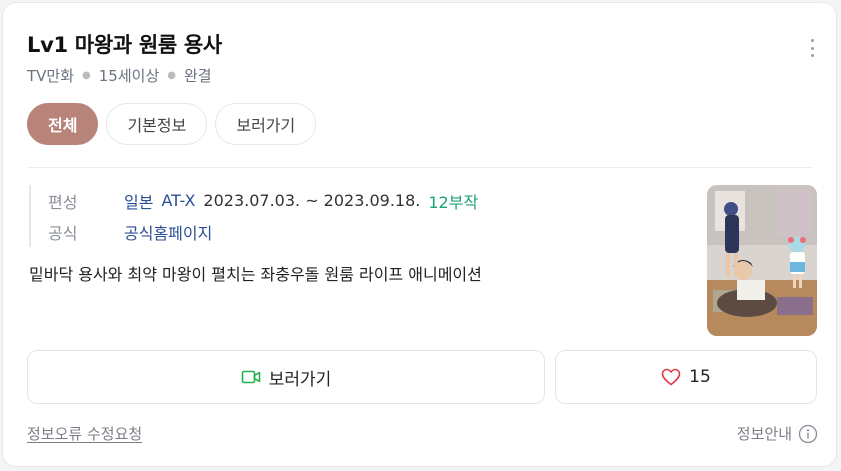 The width and height of the screenshot is (841, 471). I want to click on channel-link: AT-X, so click(178, 200).